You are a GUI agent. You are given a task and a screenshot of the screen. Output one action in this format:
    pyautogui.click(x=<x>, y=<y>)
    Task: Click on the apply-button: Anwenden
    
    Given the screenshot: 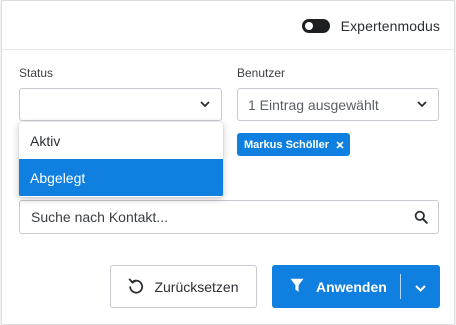 What is the action you would take?
    pyautogui.click(x=336, y=286)
    